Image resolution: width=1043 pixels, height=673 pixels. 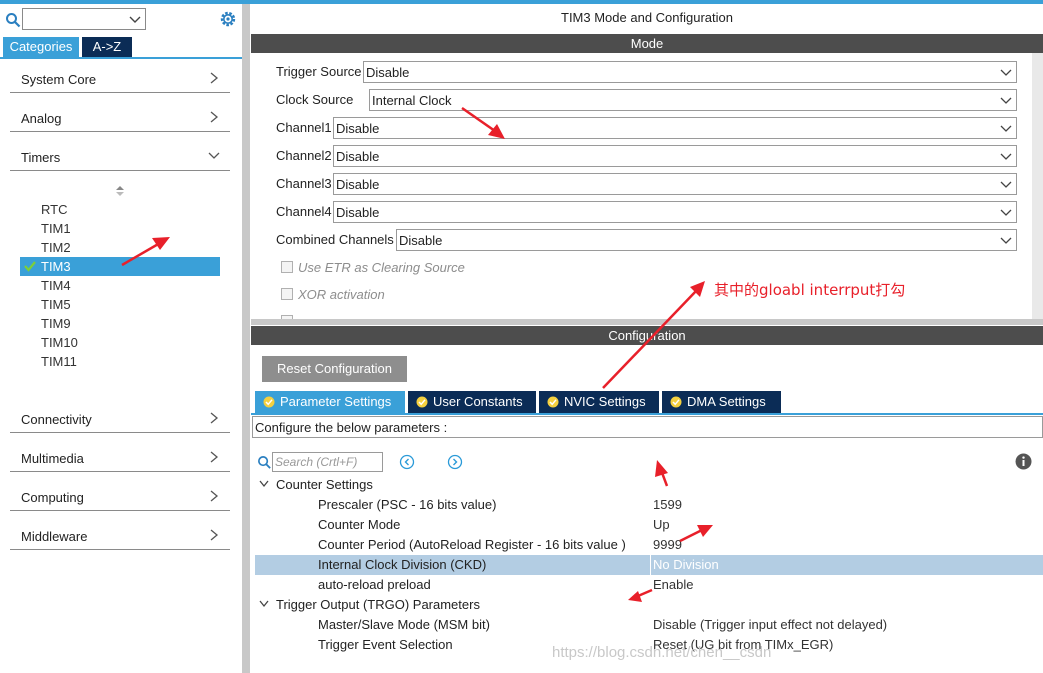 What do you see at coordinates (120, 537) in the screenshot?
I see `category-middleware: Middleware` at bounding box center [120, 537].